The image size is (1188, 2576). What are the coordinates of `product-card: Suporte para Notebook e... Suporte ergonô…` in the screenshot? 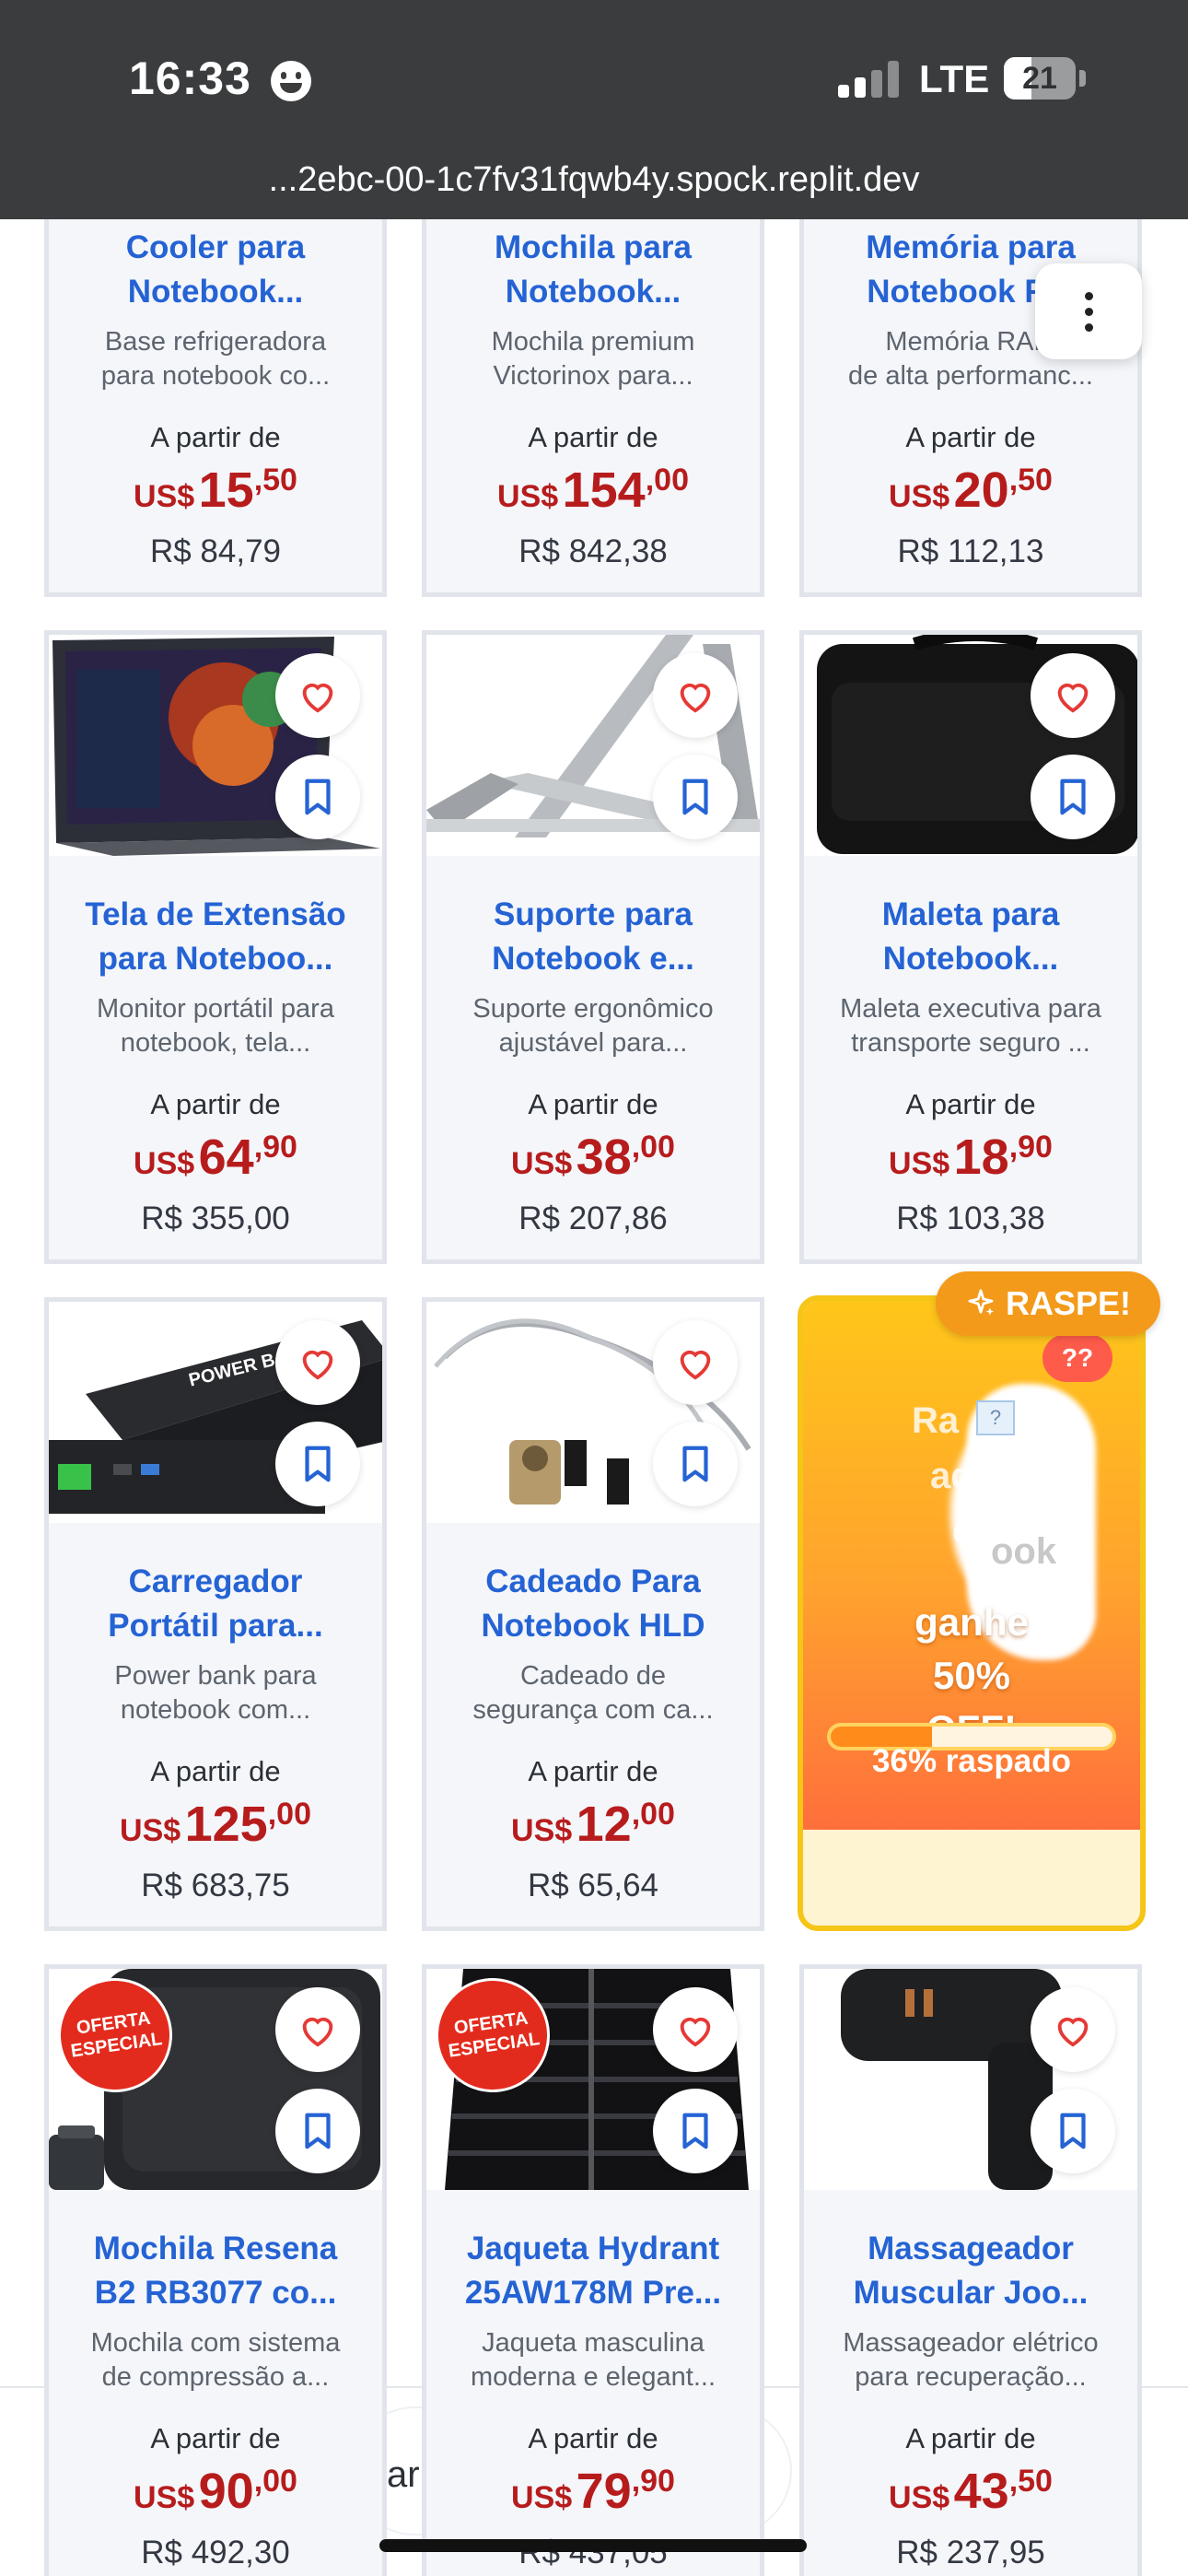 It's located at (593, 947).